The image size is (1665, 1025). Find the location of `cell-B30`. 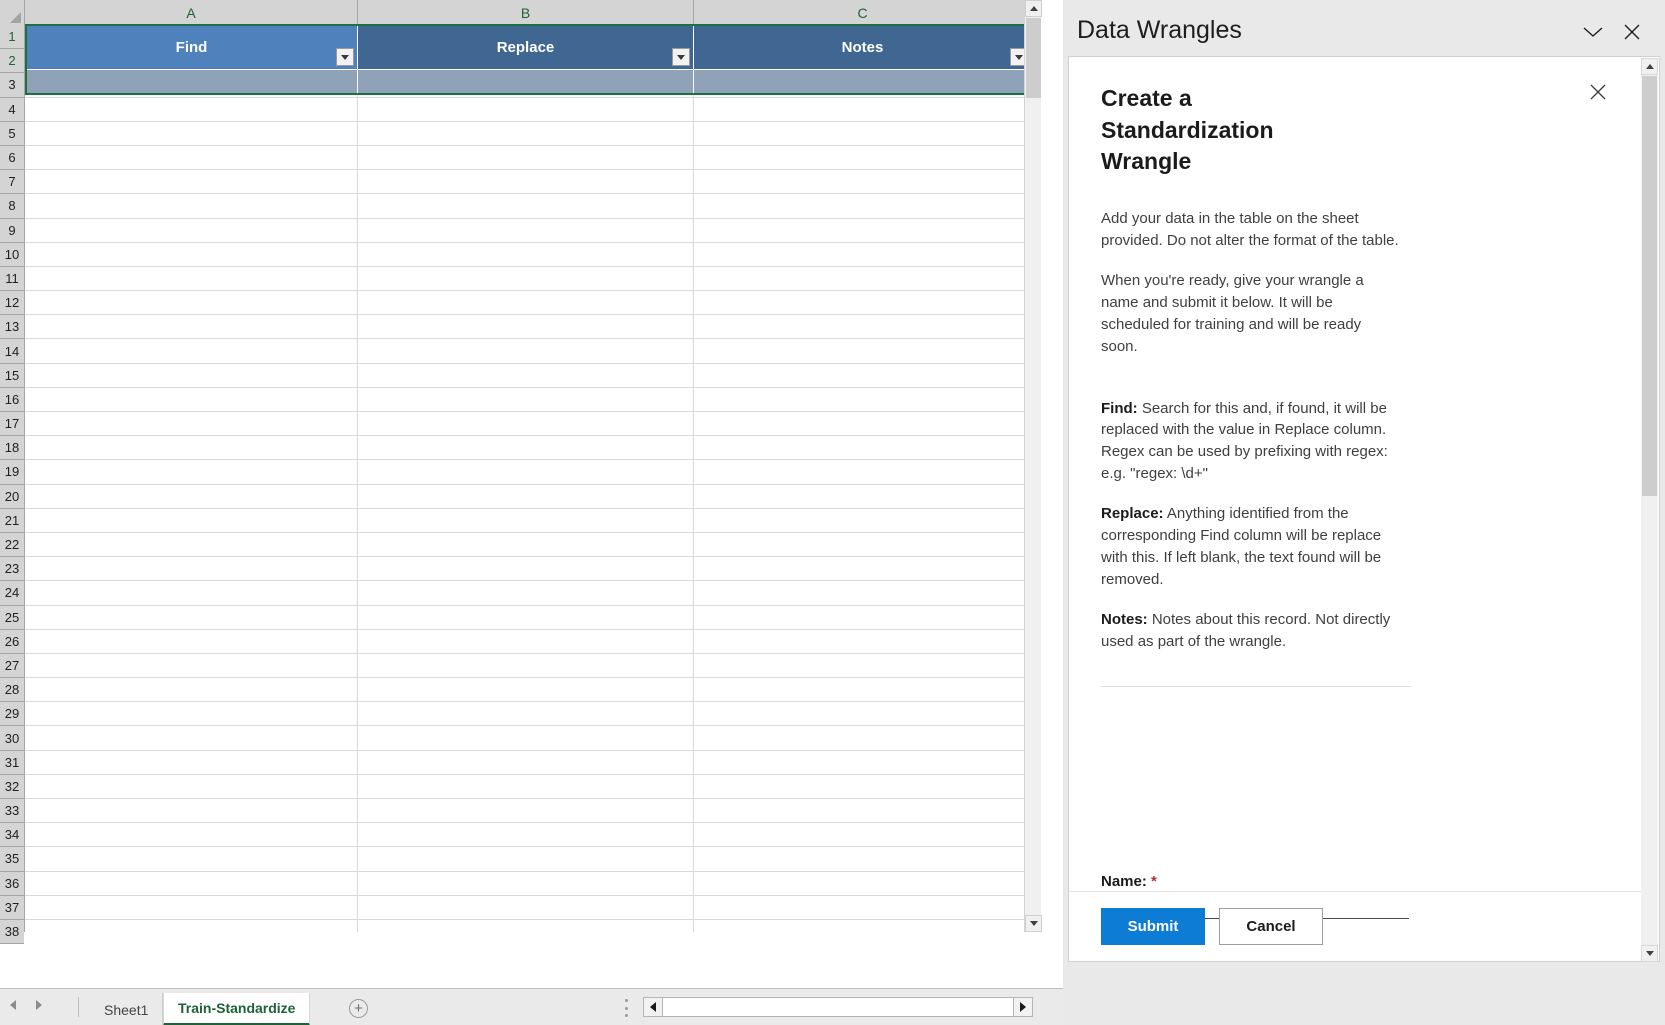

cell-B30 is located at coordinates (526, 738).